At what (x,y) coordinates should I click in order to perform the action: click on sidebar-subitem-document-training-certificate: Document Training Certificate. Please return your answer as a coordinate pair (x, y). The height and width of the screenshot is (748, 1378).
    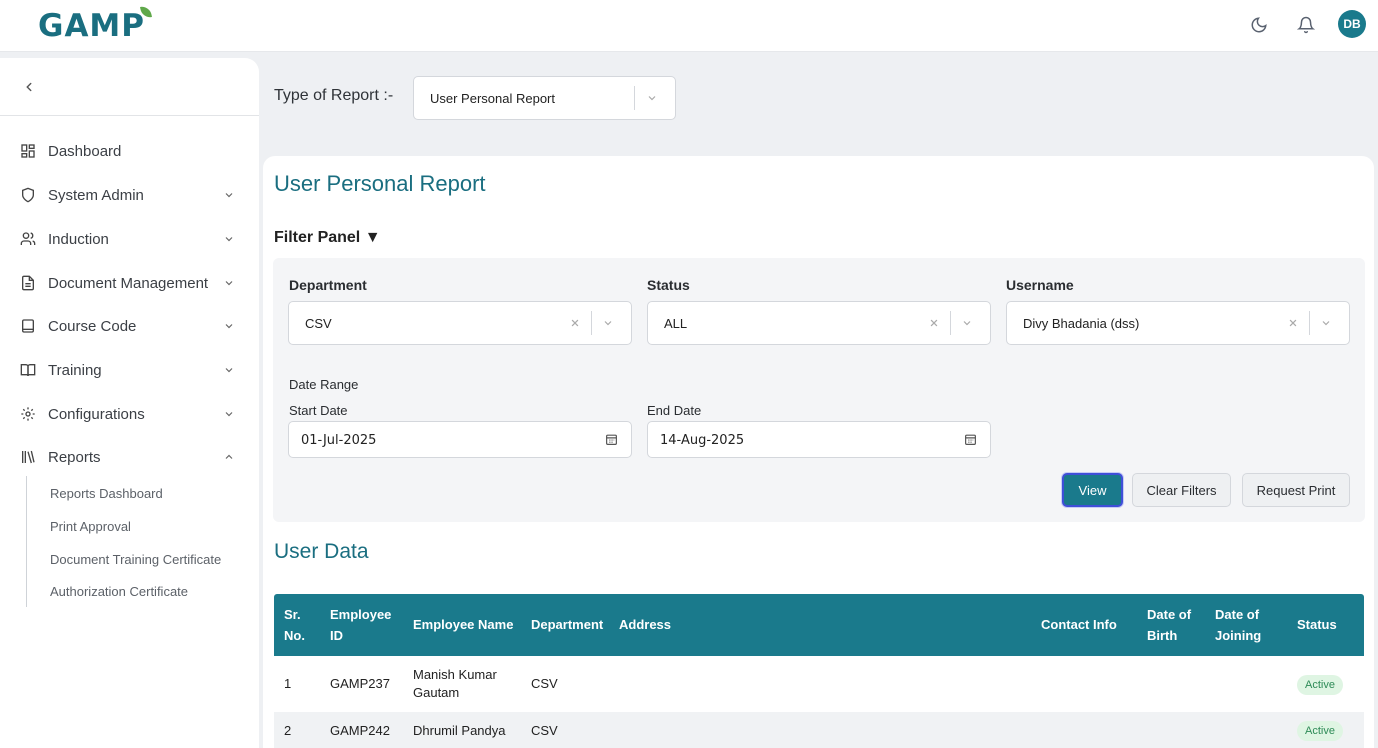
    Looking at the image, I should click on (135, 559).